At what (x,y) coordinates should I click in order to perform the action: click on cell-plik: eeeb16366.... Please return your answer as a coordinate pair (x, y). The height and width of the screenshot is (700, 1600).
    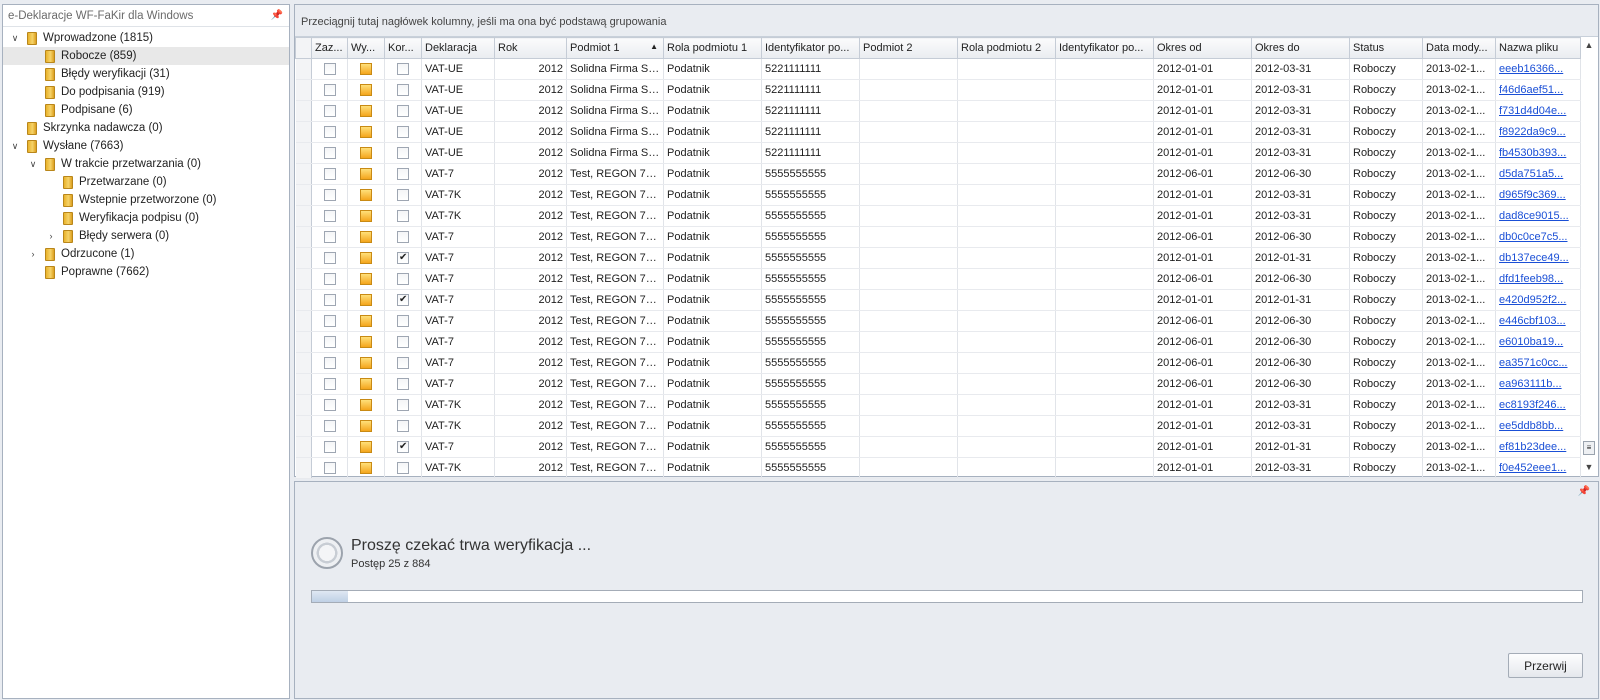
    Looking at the image, I should click on (1538, 69).